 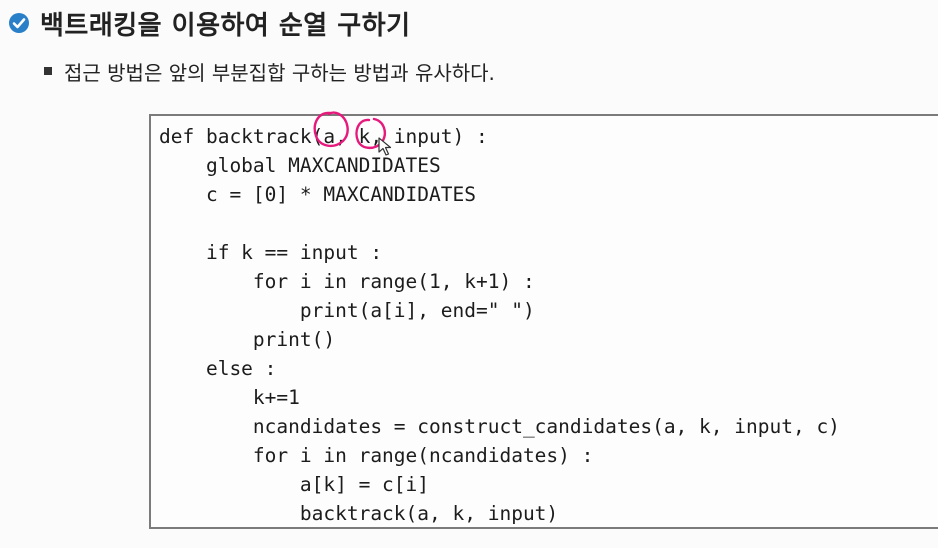 What do you see at coordinates (19, 23) in the screenshot?
I see `check-circle-icon` at bounding box center [19, 23].